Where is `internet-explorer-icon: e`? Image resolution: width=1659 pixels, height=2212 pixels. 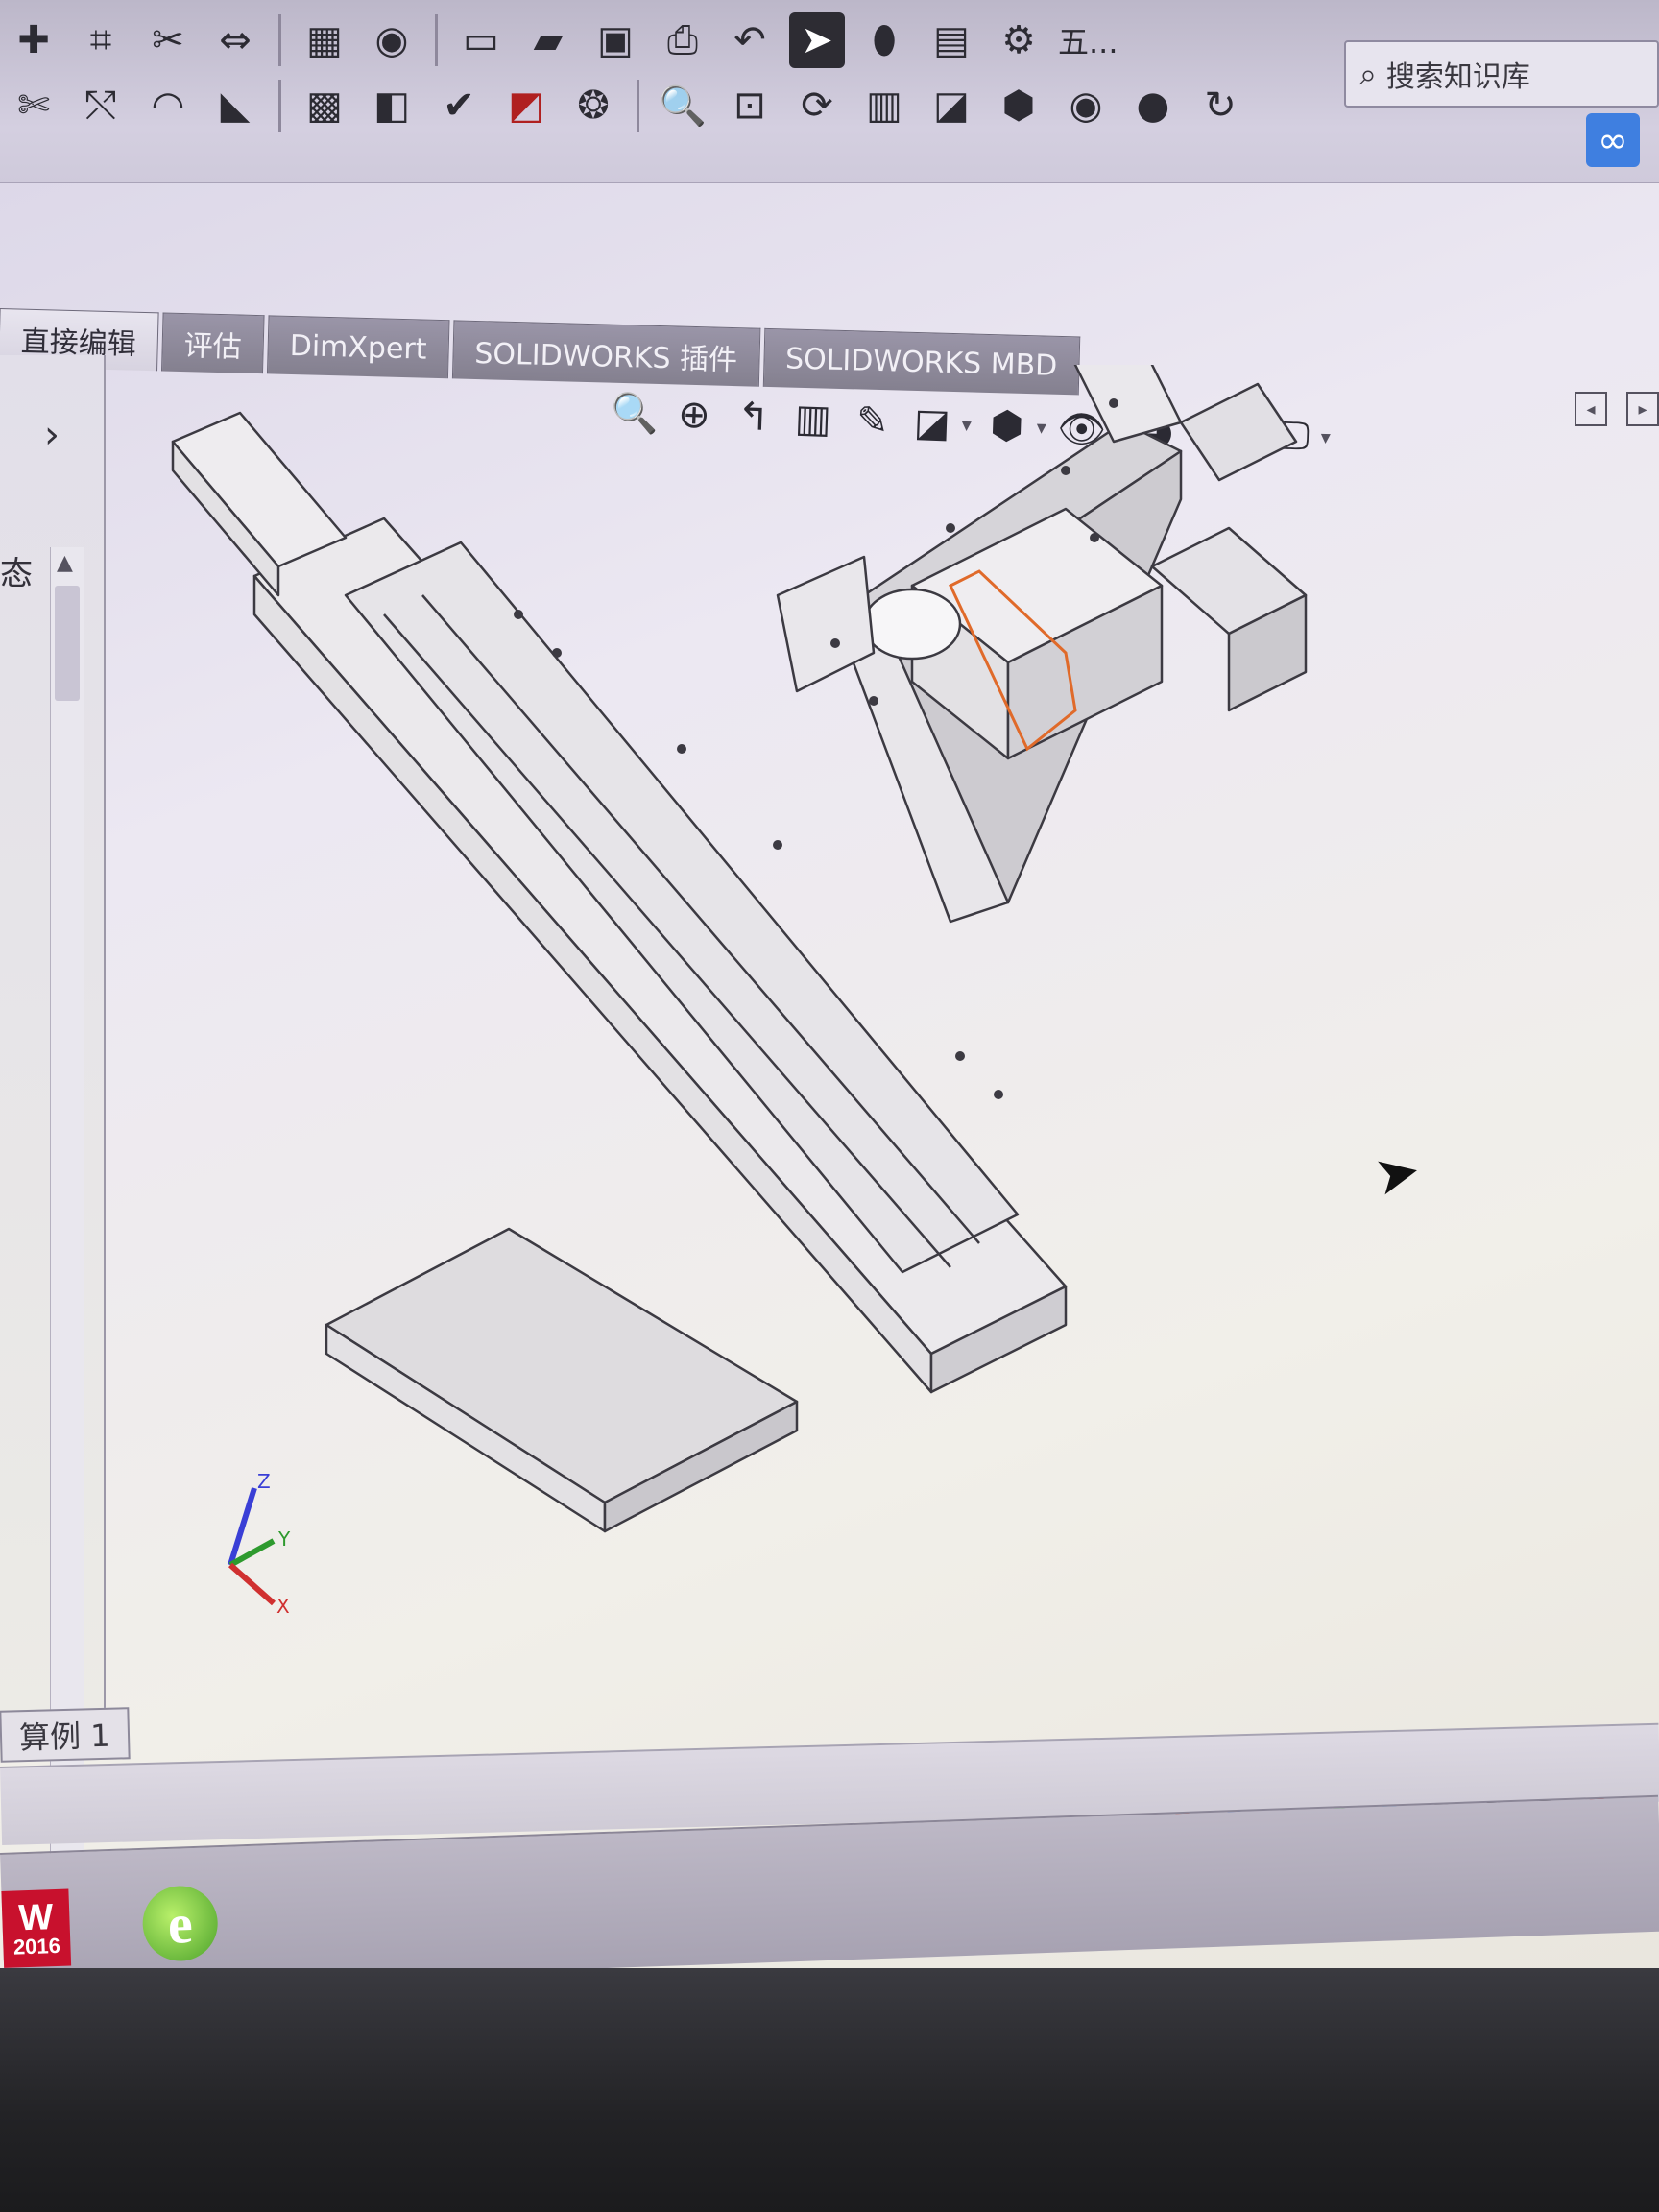 internet-explorer-icon: e is located at coordinates (180, 1924).